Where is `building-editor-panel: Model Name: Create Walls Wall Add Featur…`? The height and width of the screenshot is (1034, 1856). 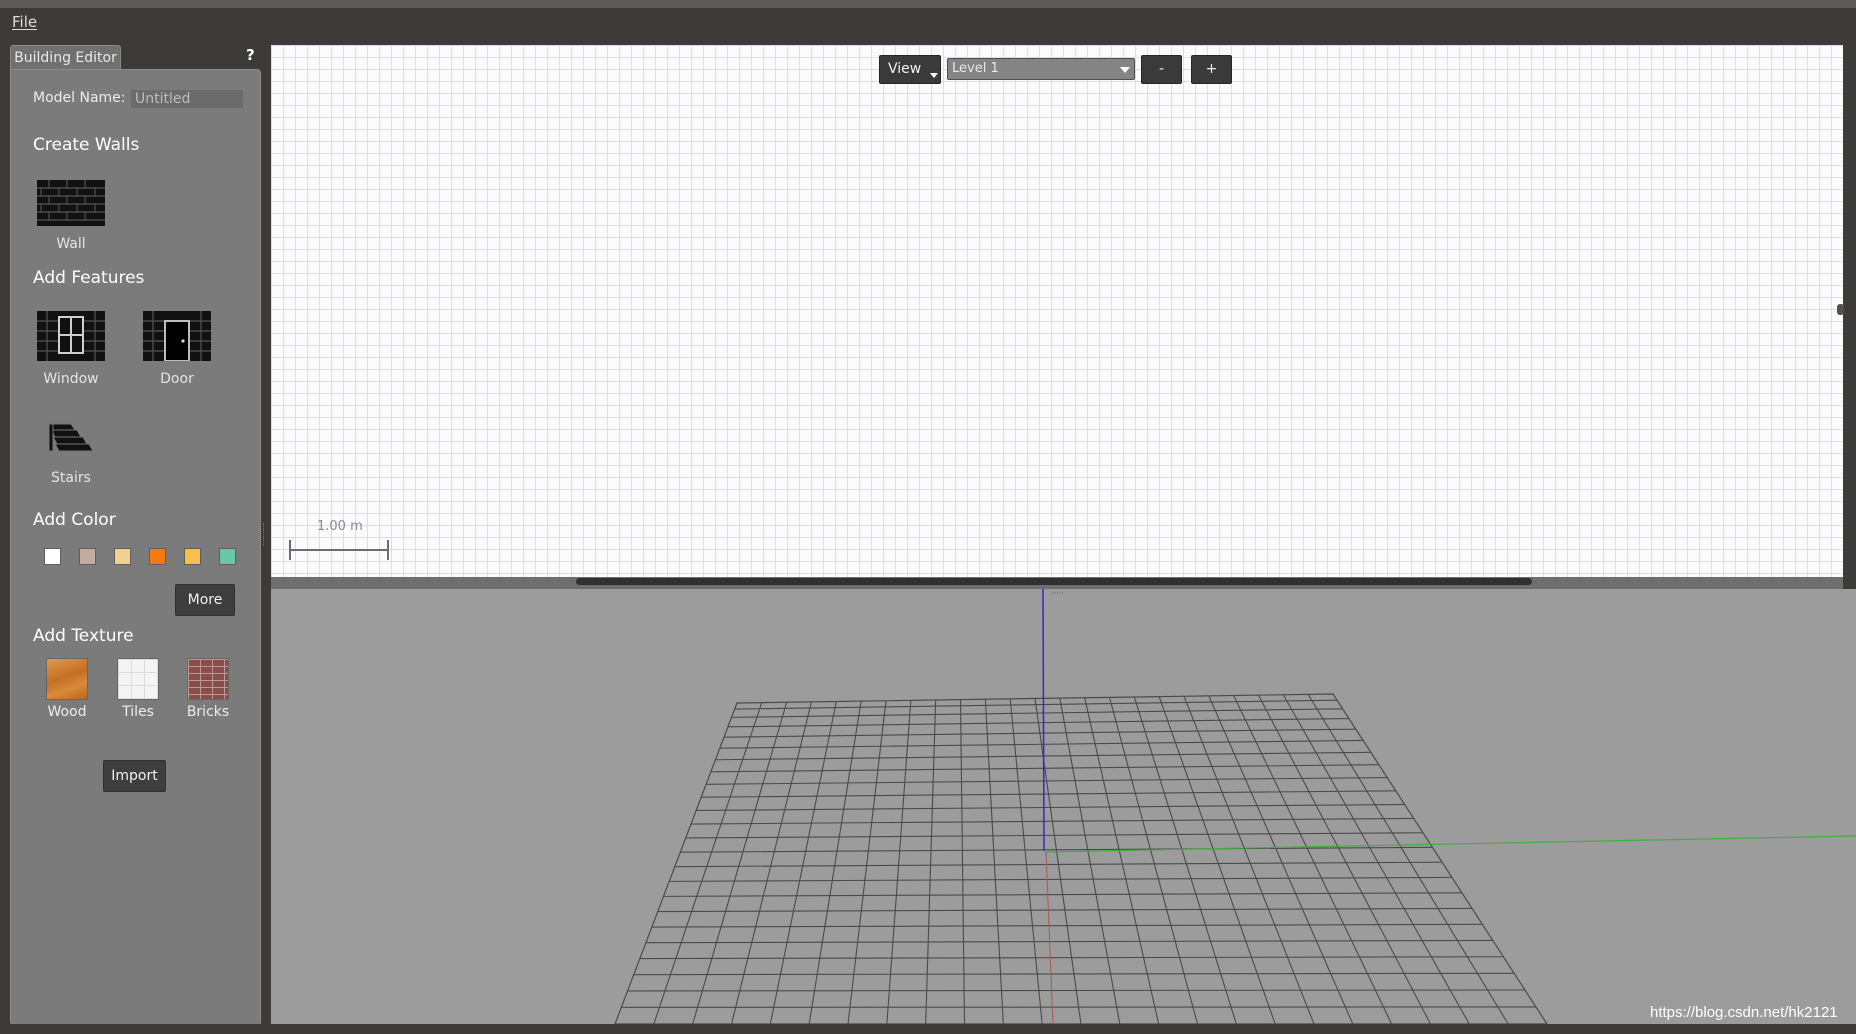
building-editor-panel: Model Name: Create Walls Wall Add Featur… is located at coordinates (135, 547).